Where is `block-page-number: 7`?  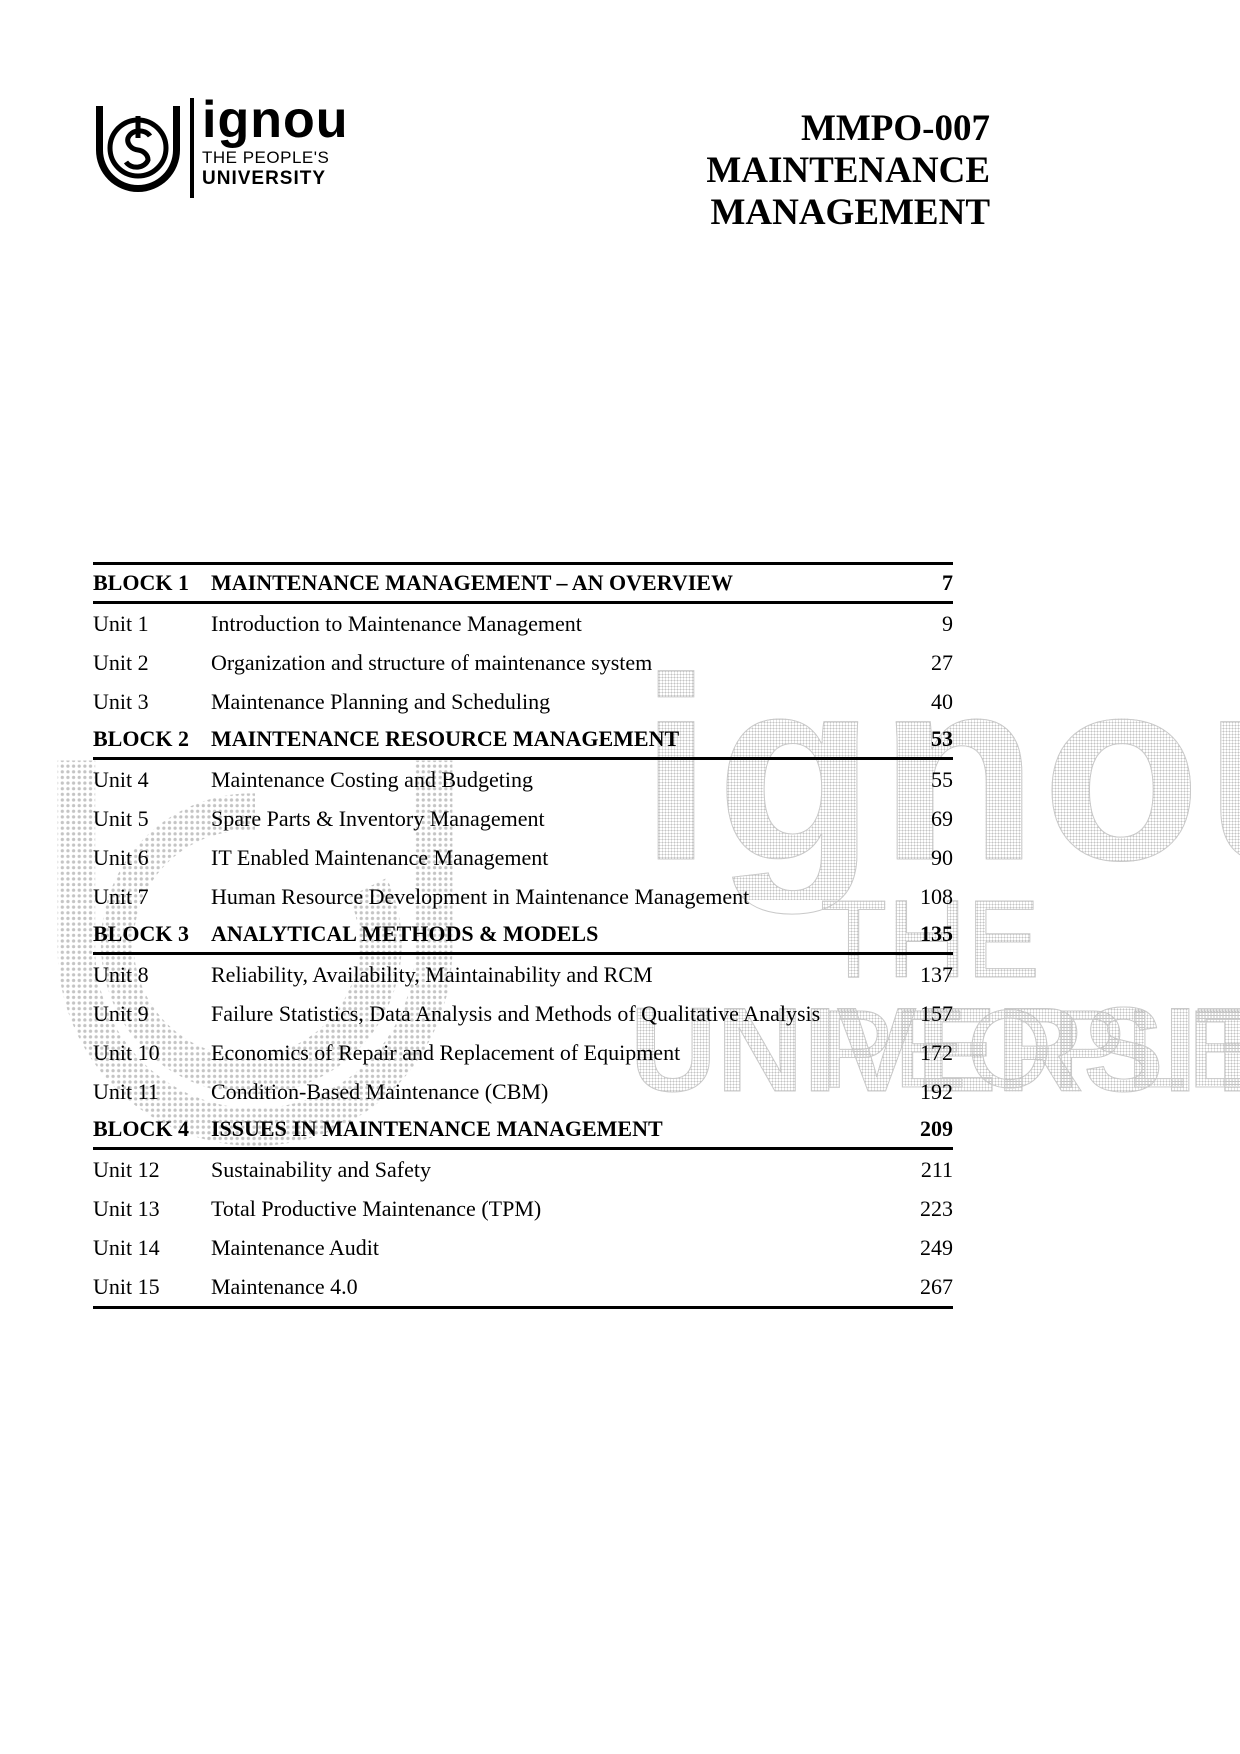
block-page-number: 7 is located at coordinates (947, 582).